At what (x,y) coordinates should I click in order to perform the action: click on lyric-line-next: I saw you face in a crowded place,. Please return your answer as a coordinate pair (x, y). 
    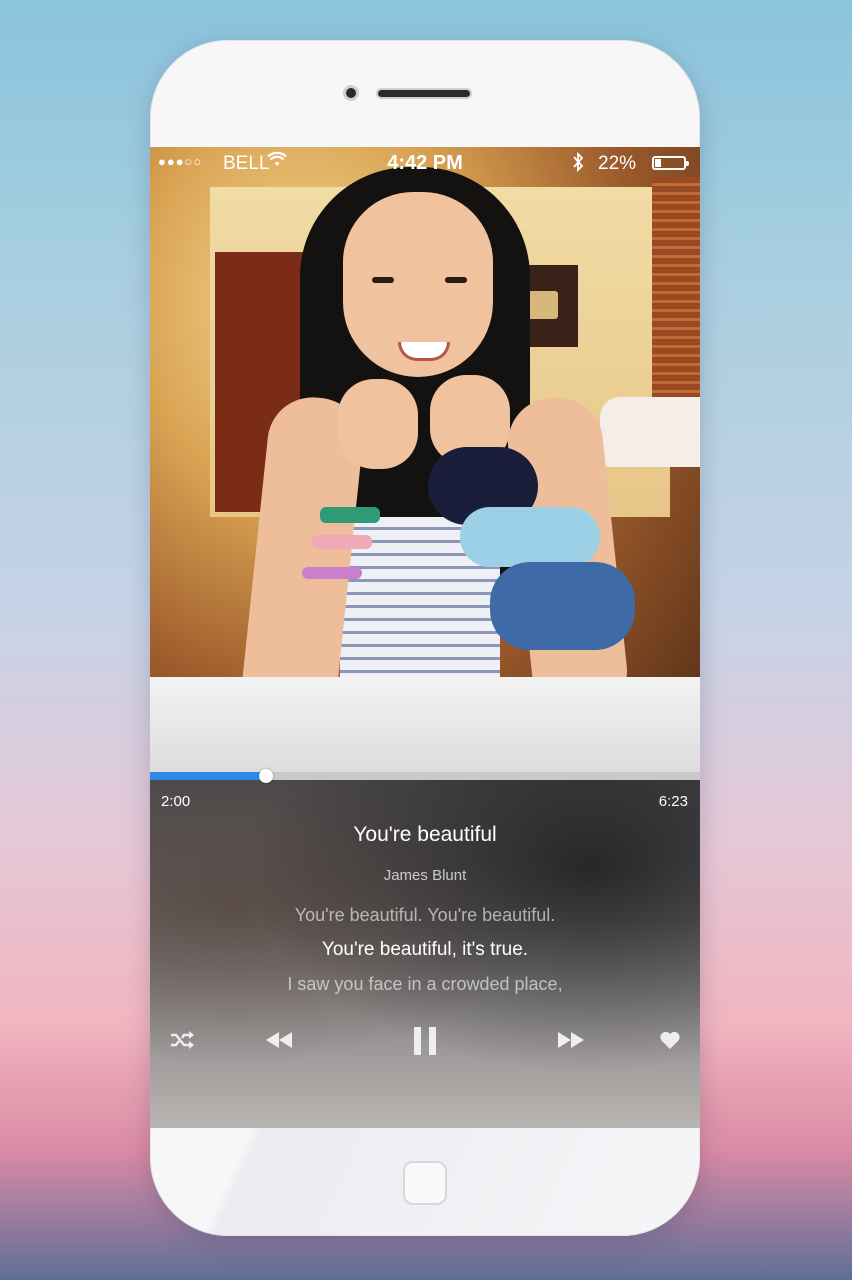
    Looking at the image, I should click on (425, 984).